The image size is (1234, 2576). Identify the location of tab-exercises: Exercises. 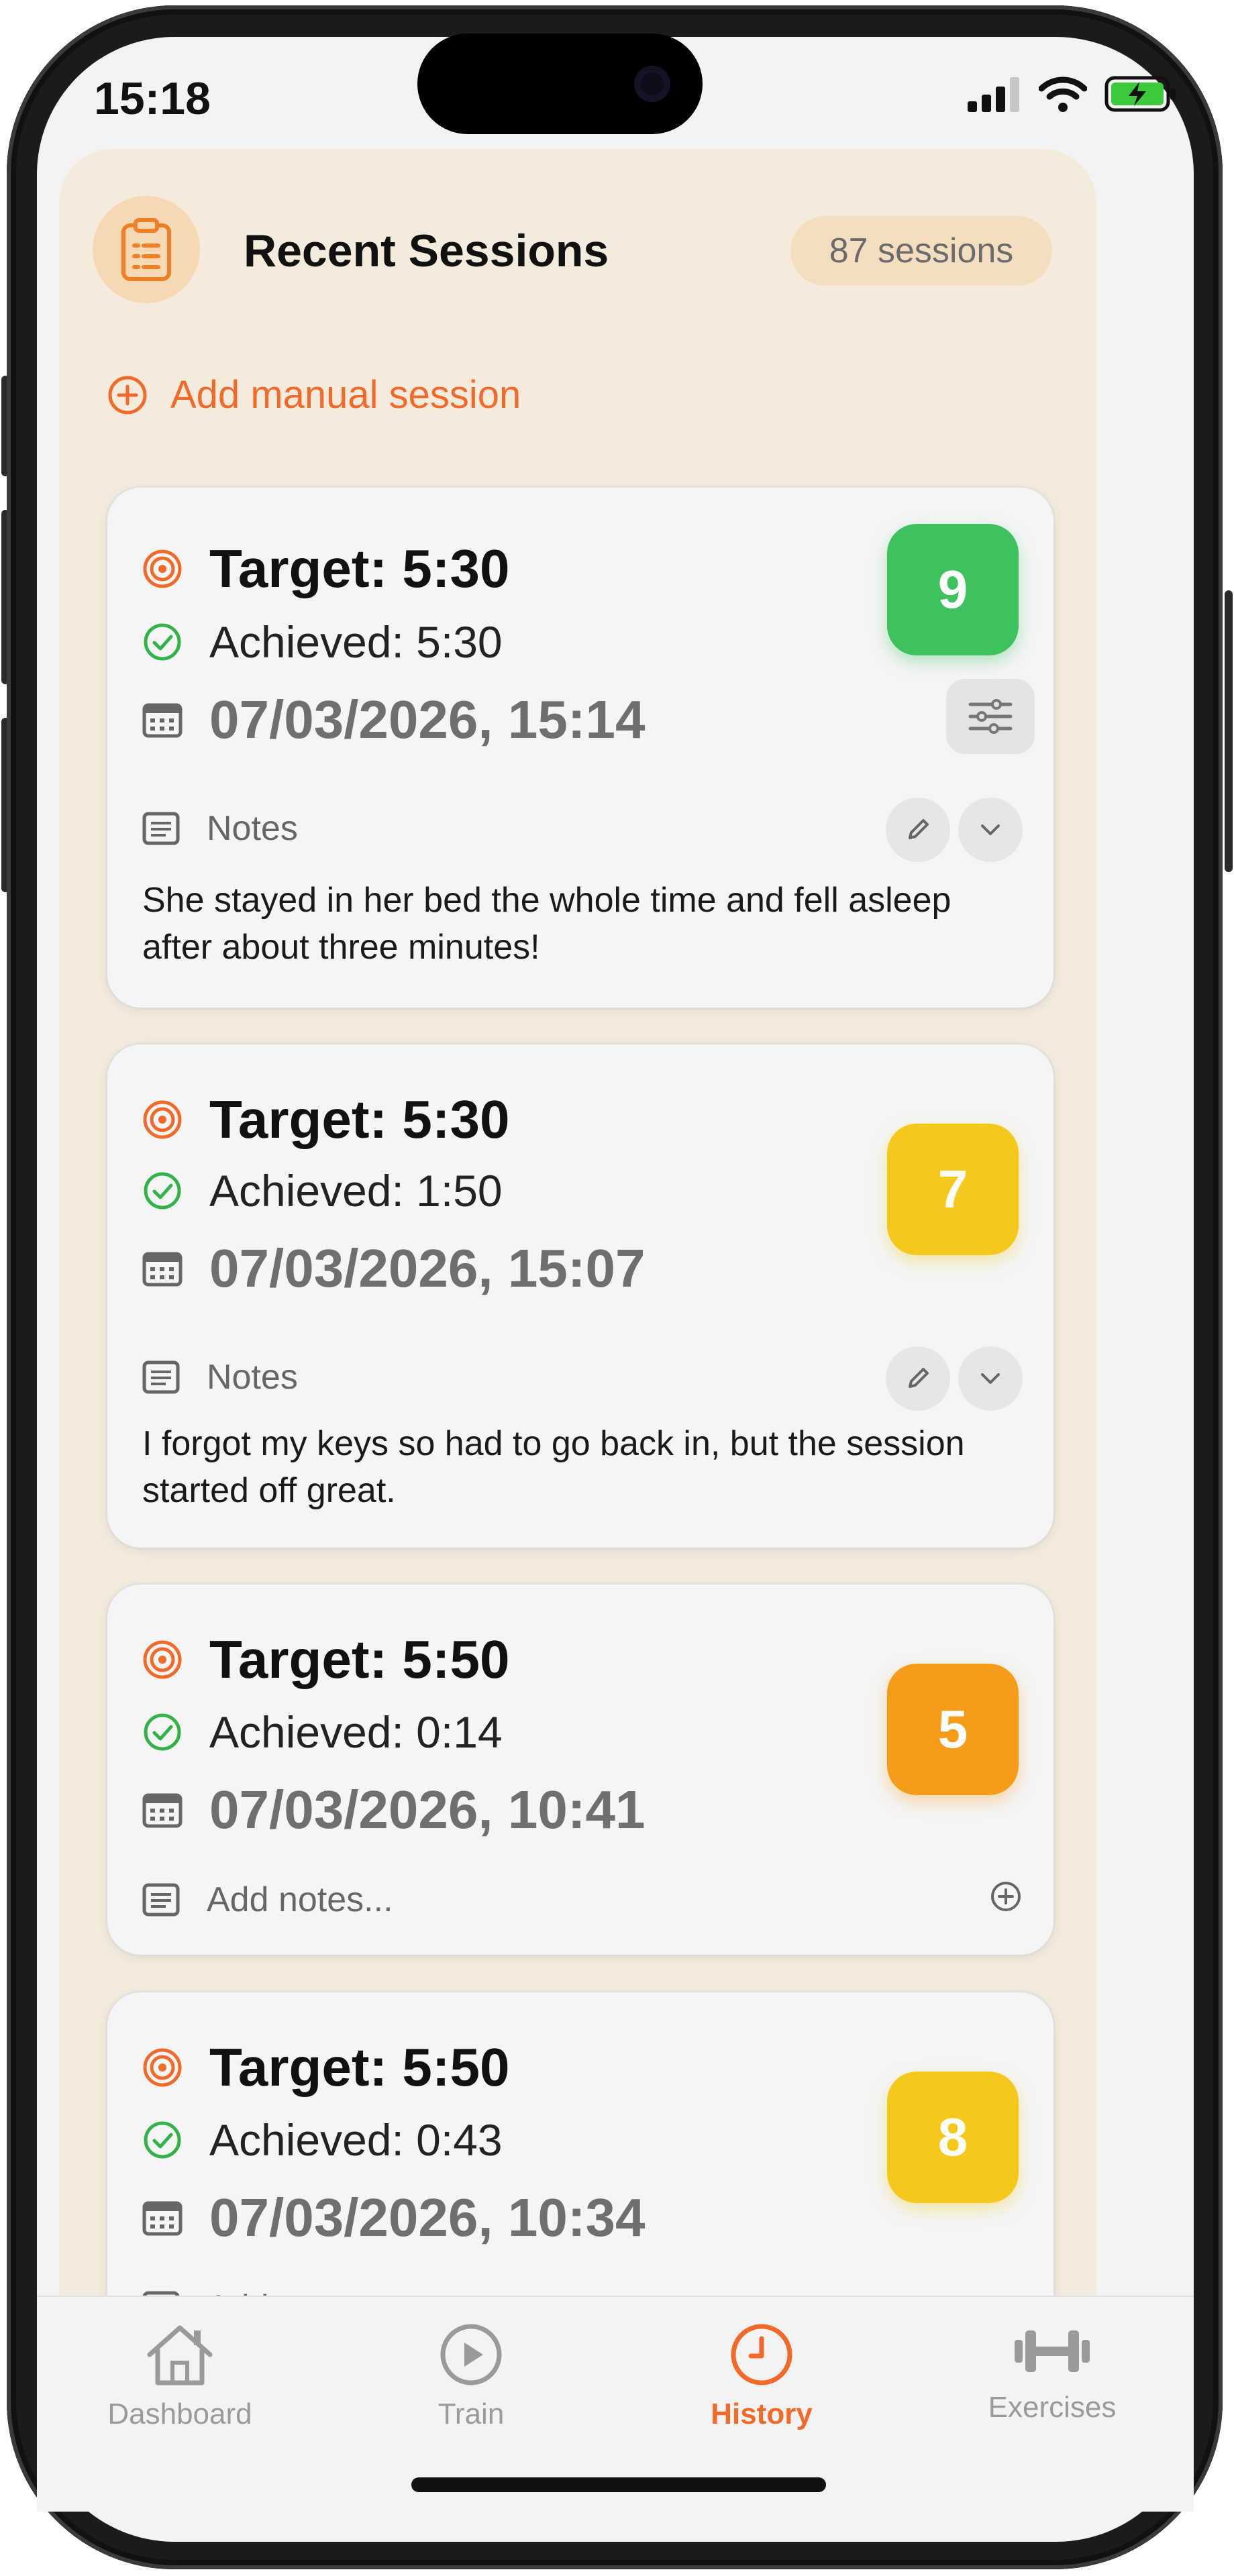
(1052, 2372).